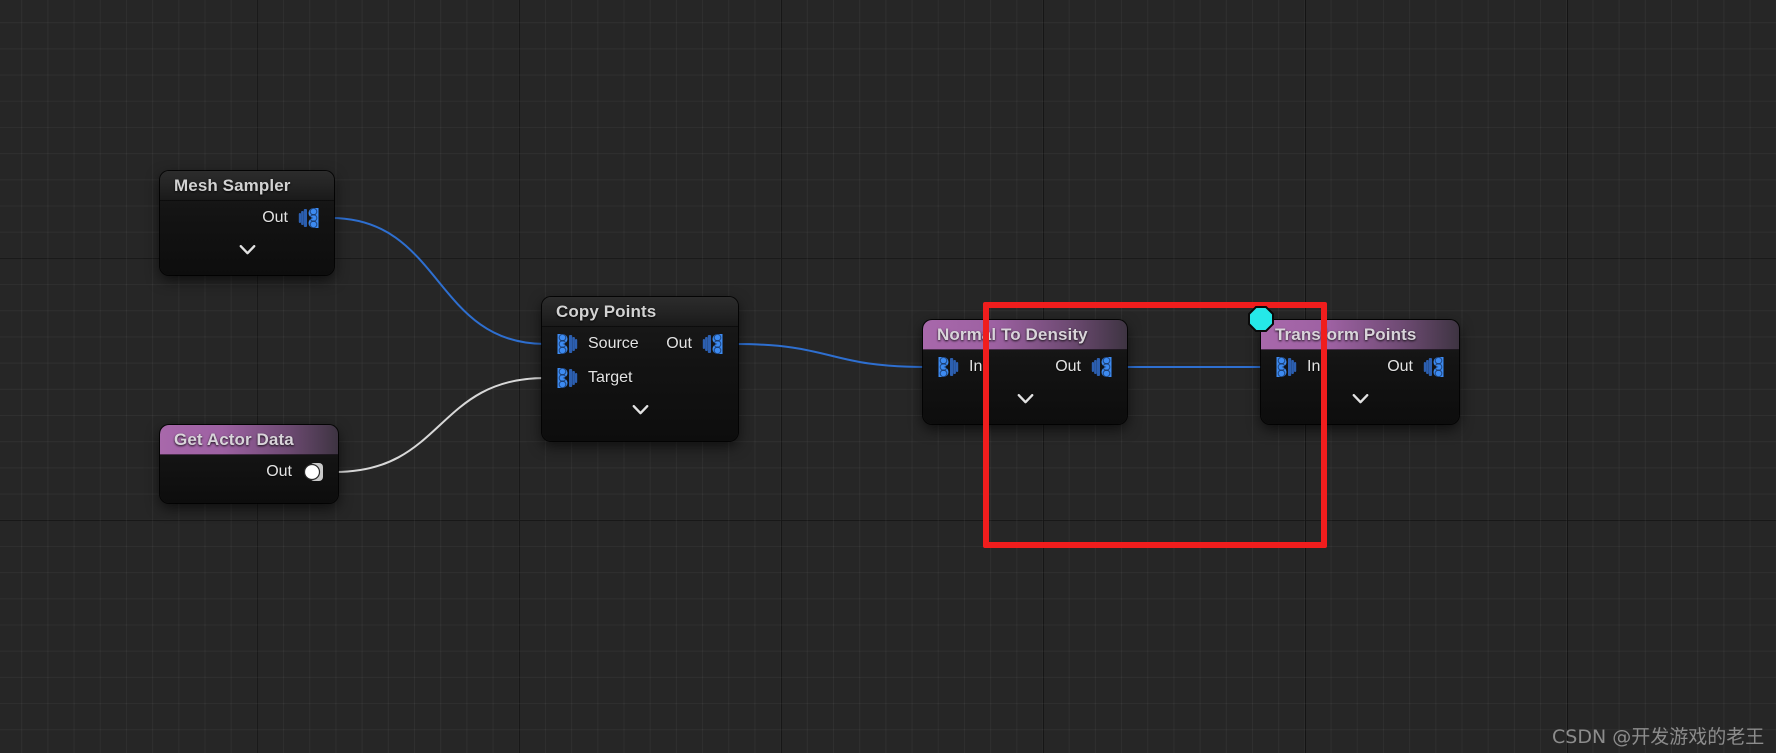 The image size is (1776, 753). What do you see at coordinates (249, 495) in the screenshot?
I see `node-bottom-spacer` at bounding box center [249, 495].